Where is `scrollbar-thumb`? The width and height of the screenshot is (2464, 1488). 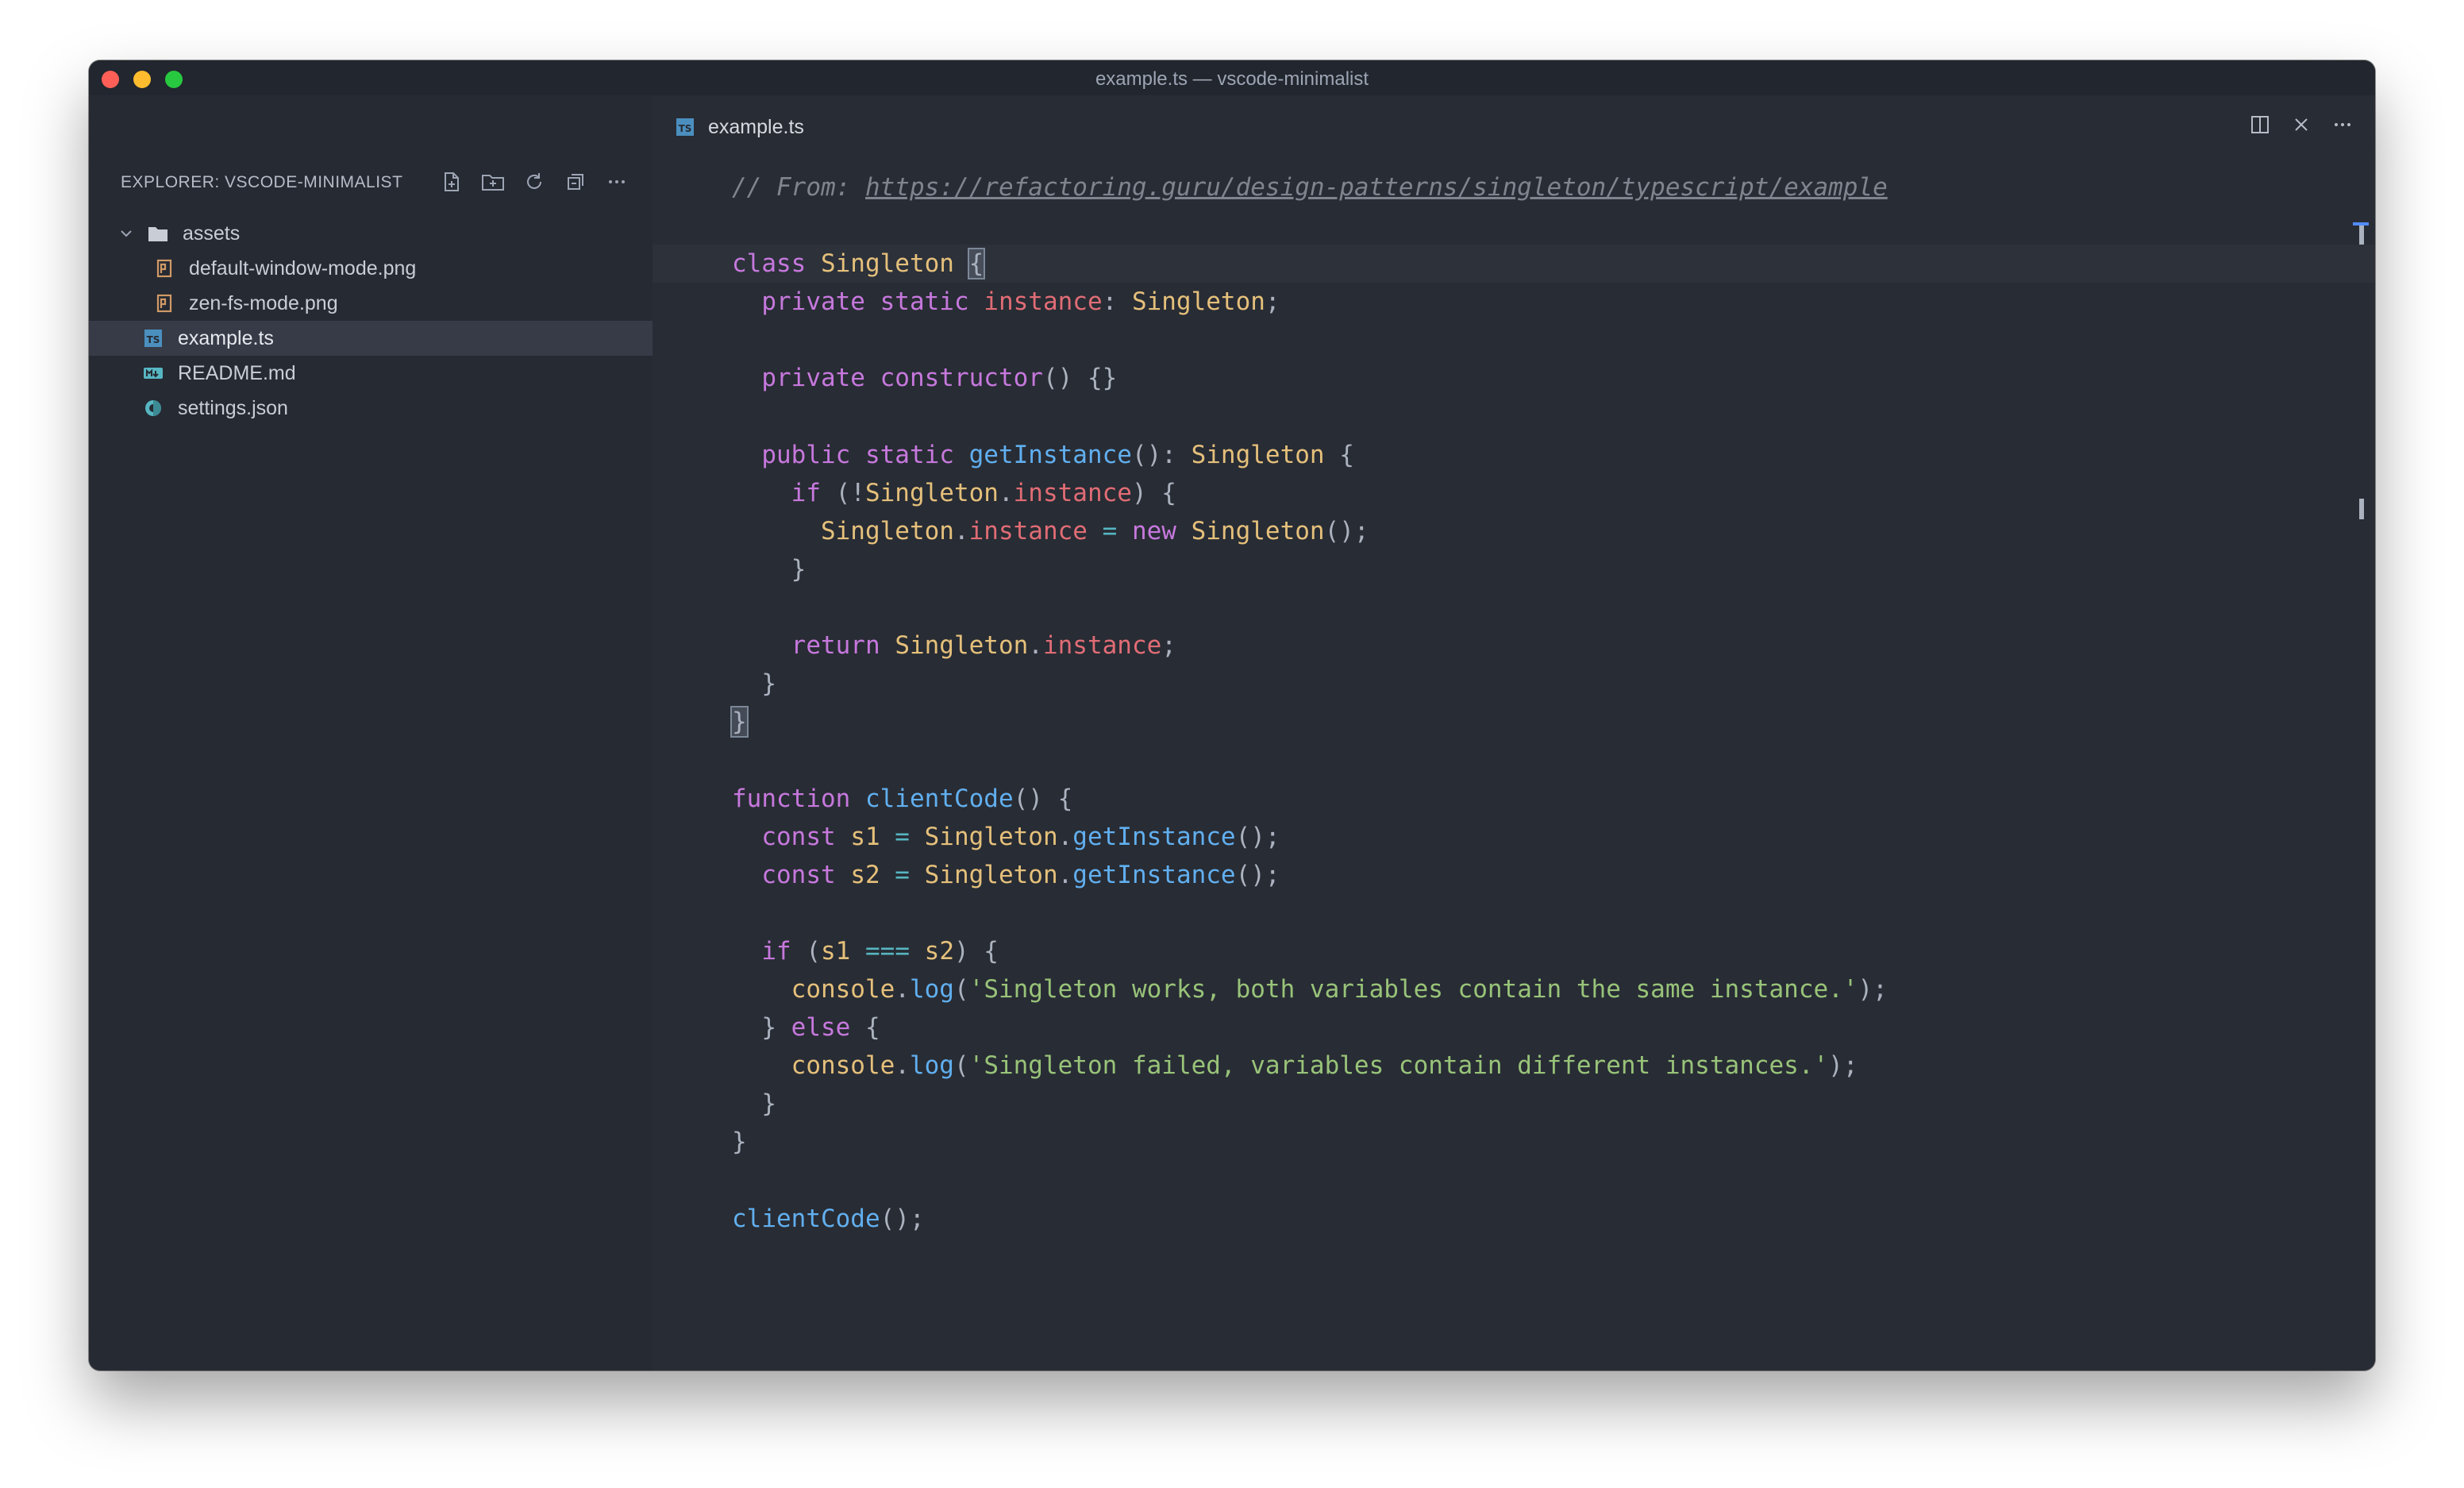
scrollbar-thumb is located at coordinates (2361, 509).